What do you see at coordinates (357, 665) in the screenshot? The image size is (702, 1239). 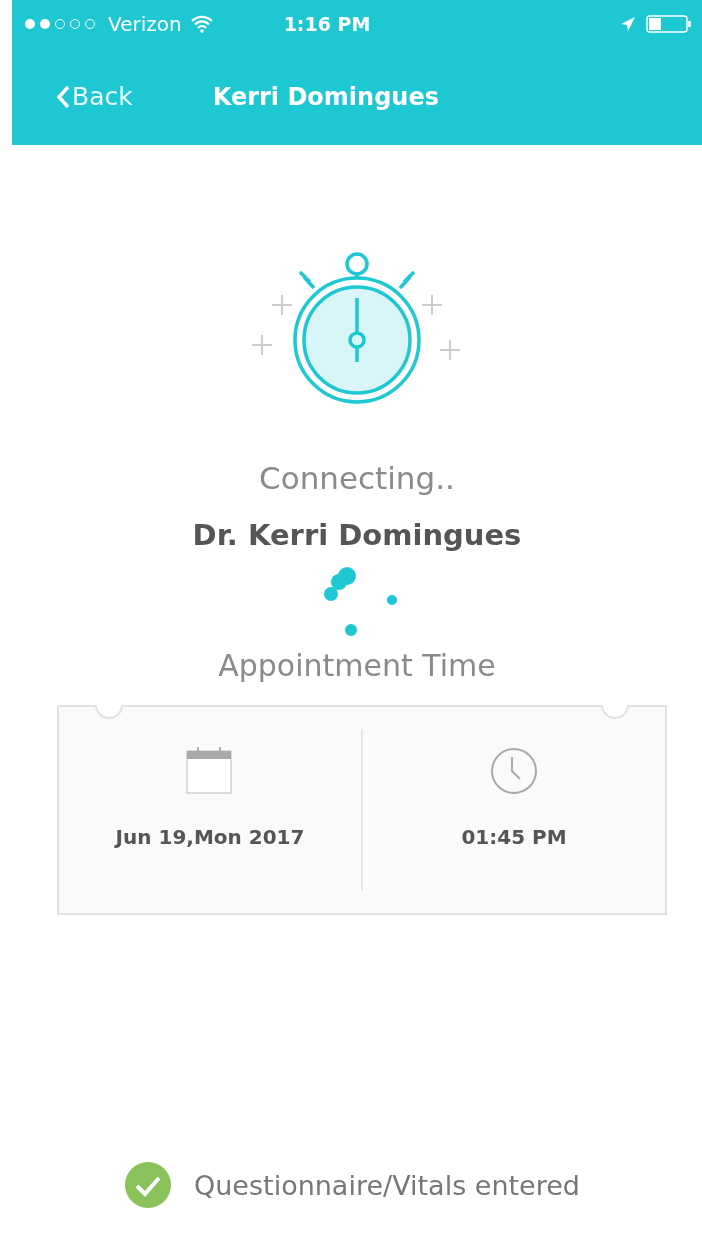 I see `appointment-heading: Appointment Time` at bounding box center [357, 665].